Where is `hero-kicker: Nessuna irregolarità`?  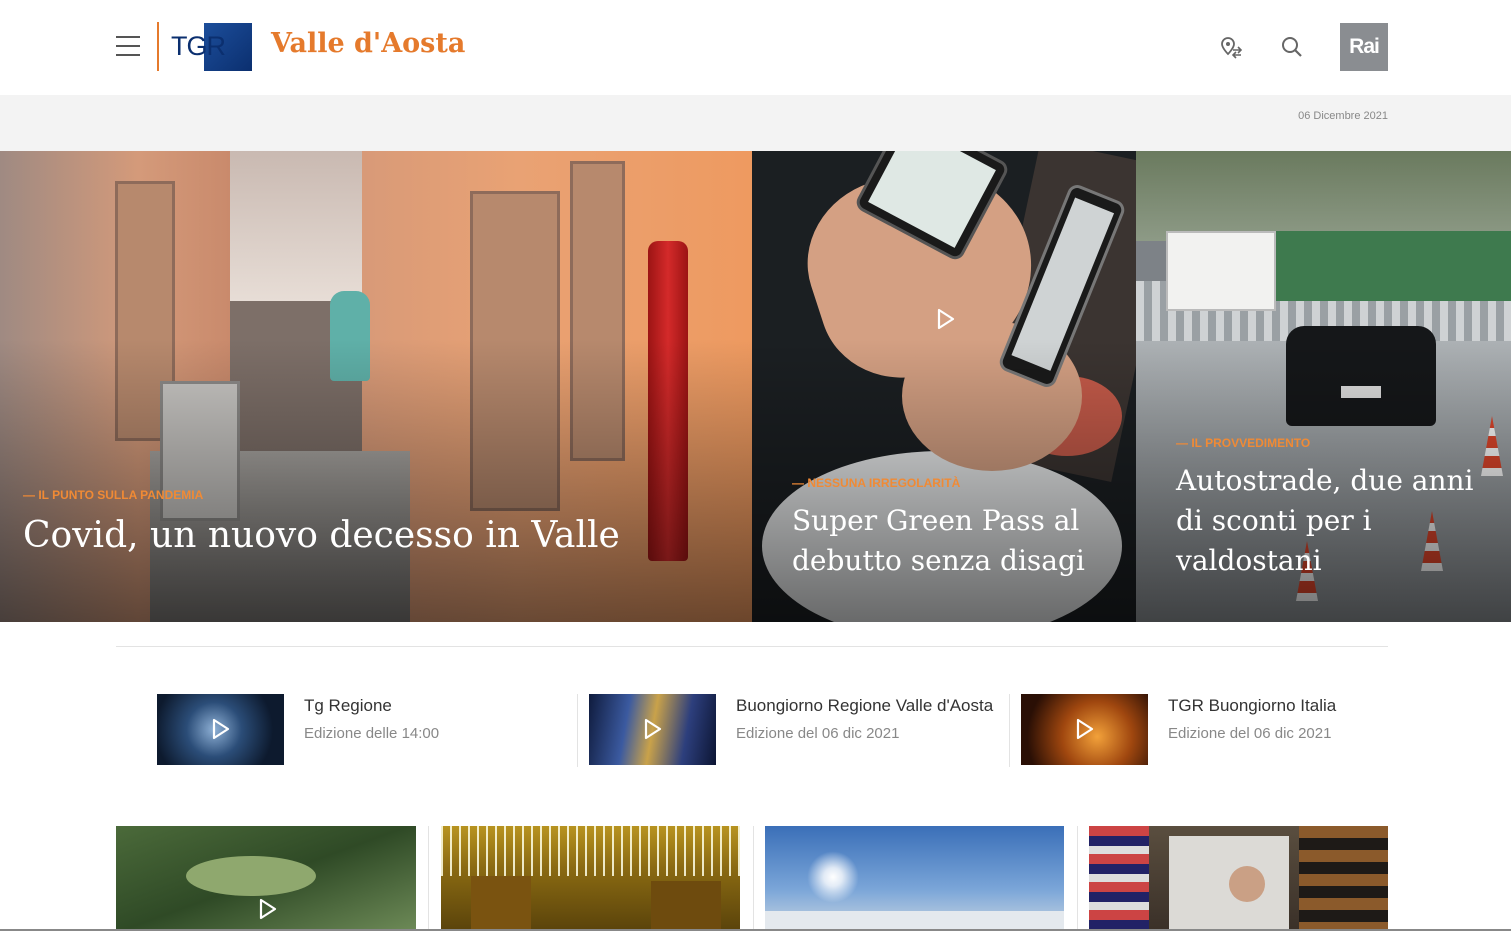 hero-kicker: Nessuna irregolarità is located at coordinates (876, 483).